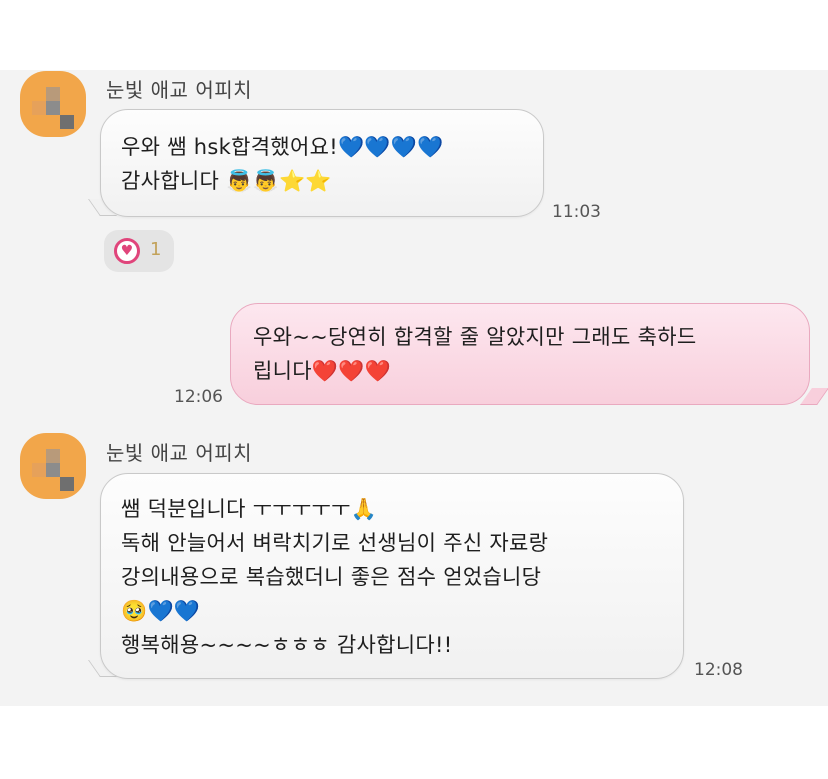  I want to click on message-line: 독해 안늘어서 벼락치기로 선생님이 주신 자료랑, so click(335, 543).